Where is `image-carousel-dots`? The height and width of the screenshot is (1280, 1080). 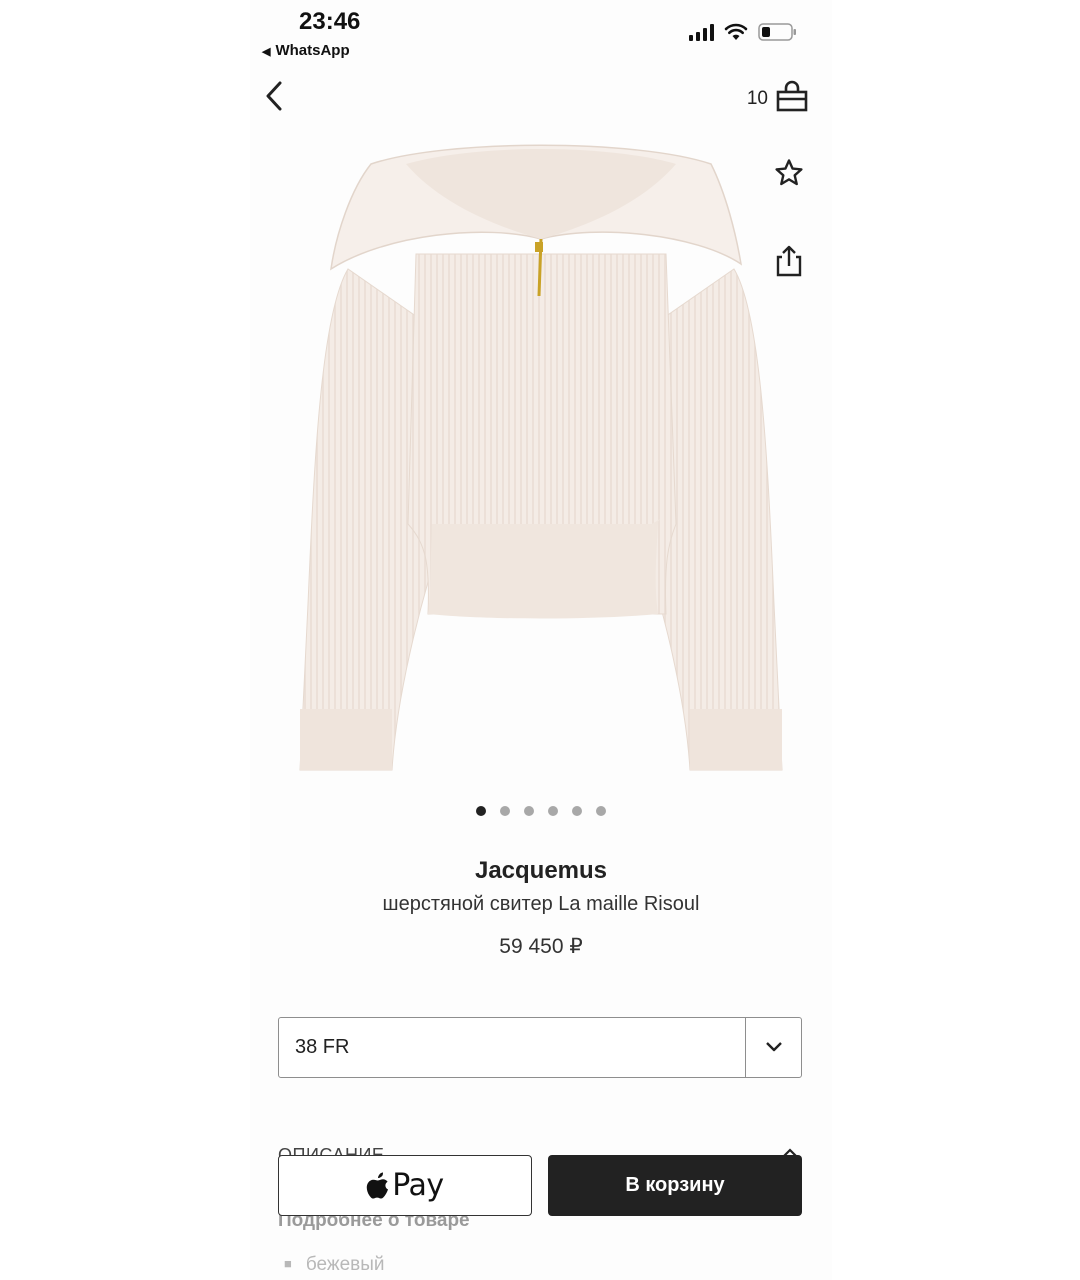
image-carousel-dots is located at coordinates (541, 811).